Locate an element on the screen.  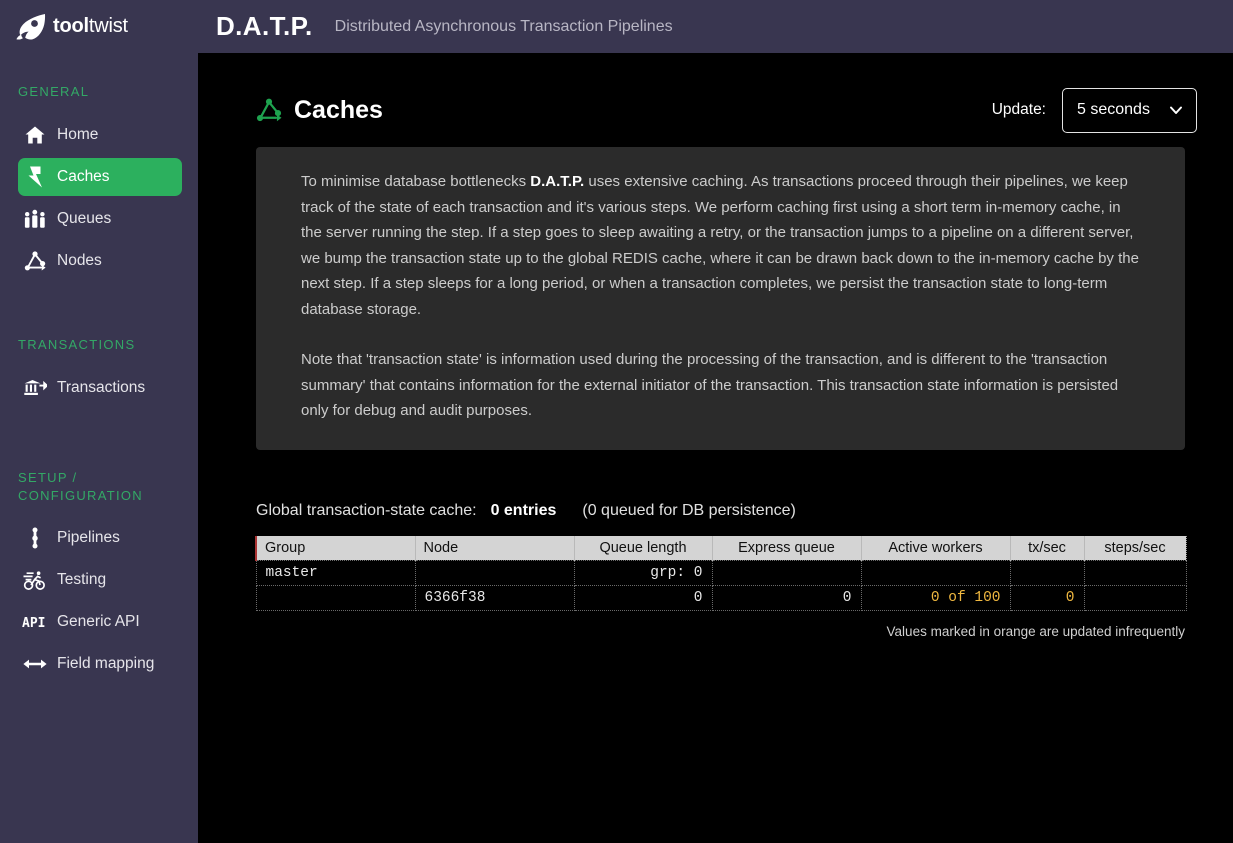
sidebar-label-queues: Queues is located at coordinates (84, 218).